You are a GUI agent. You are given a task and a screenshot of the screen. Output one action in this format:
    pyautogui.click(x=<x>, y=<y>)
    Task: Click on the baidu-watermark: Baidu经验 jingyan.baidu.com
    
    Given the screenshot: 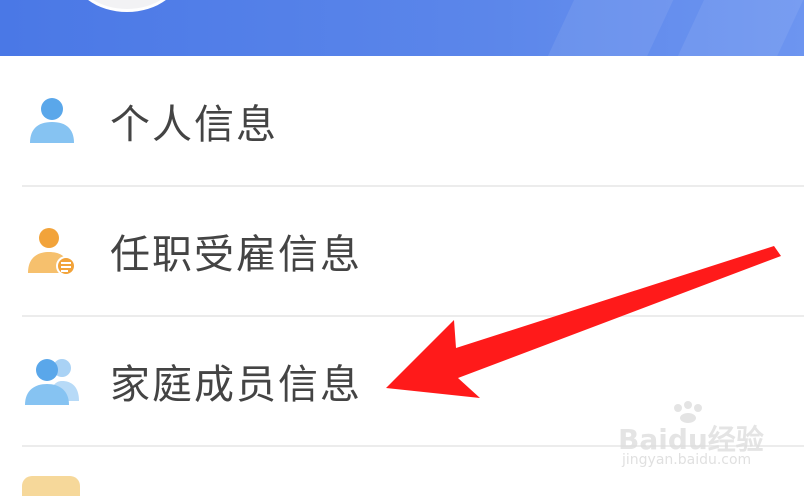 What is the action you would take?
    pyautogui.click(x=698, y=438)
    